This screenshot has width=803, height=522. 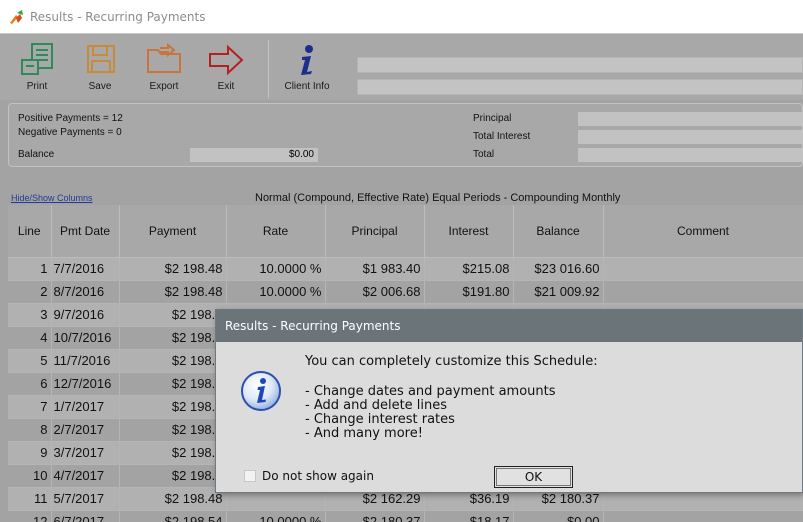 I want to click on total-value, so click(x=690, y=155).